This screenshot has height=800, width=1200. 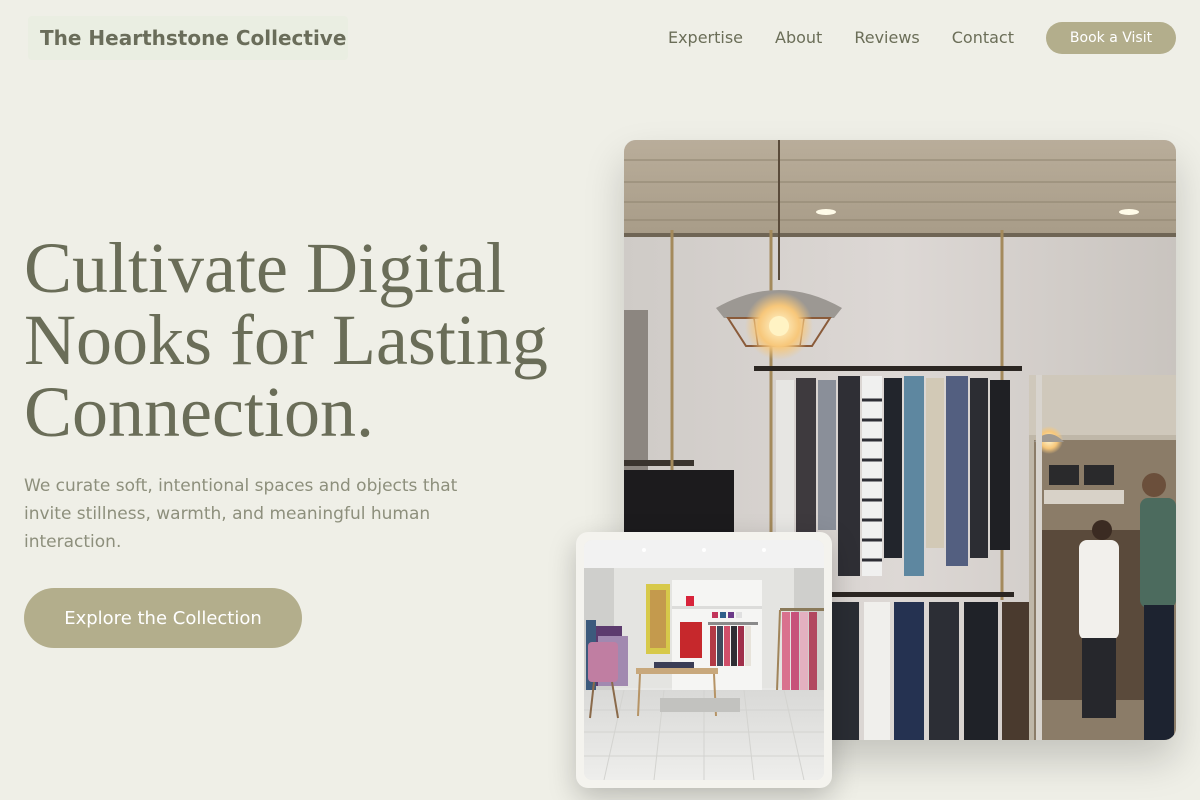 What do you see at coordinates (199, 412) in the screenshot?
I see `hero-title-line: Connection.` at bounding box center [199, 412].